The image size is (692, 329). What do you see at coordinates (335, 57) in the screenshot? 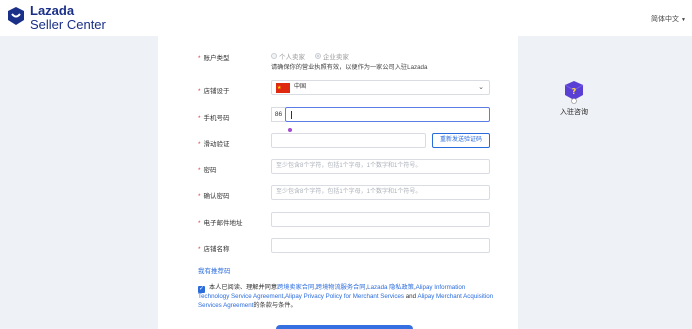
I see `radio-enterprise-label: 企业卖家` at bounding box center [335, 57].